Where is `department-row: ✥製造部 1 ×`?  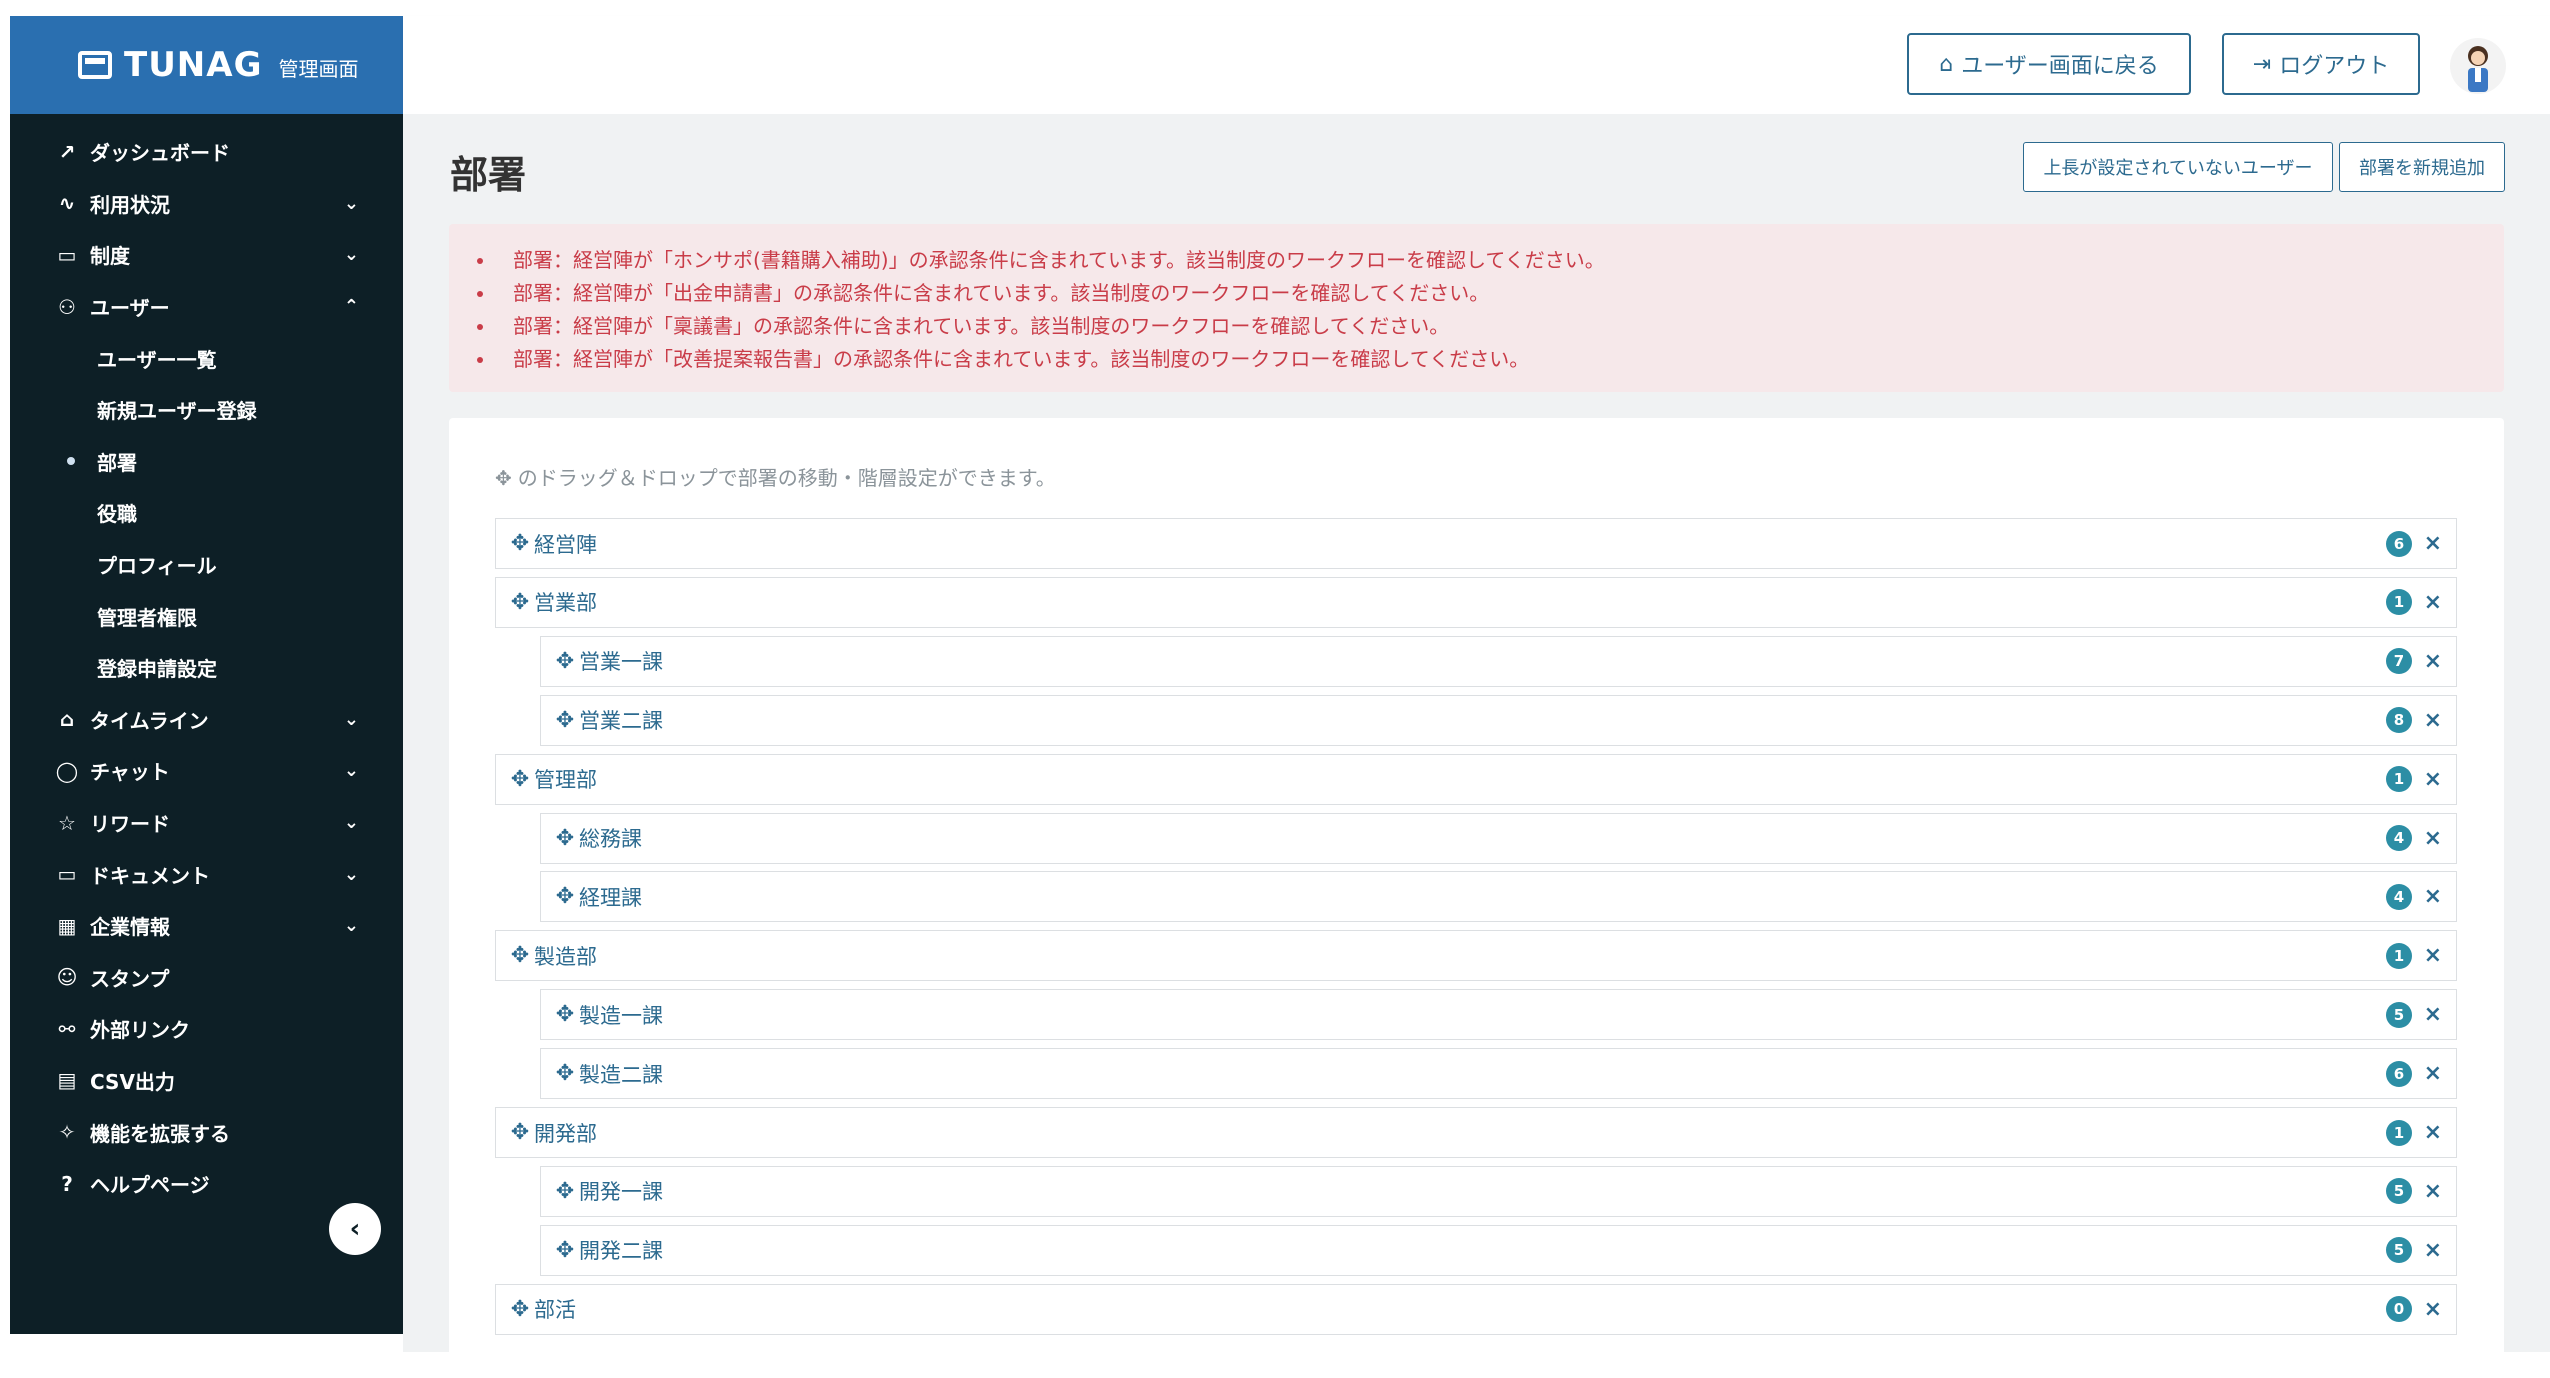
department-row: ✥製造部 1 × is located at coordinates (1476, 955).